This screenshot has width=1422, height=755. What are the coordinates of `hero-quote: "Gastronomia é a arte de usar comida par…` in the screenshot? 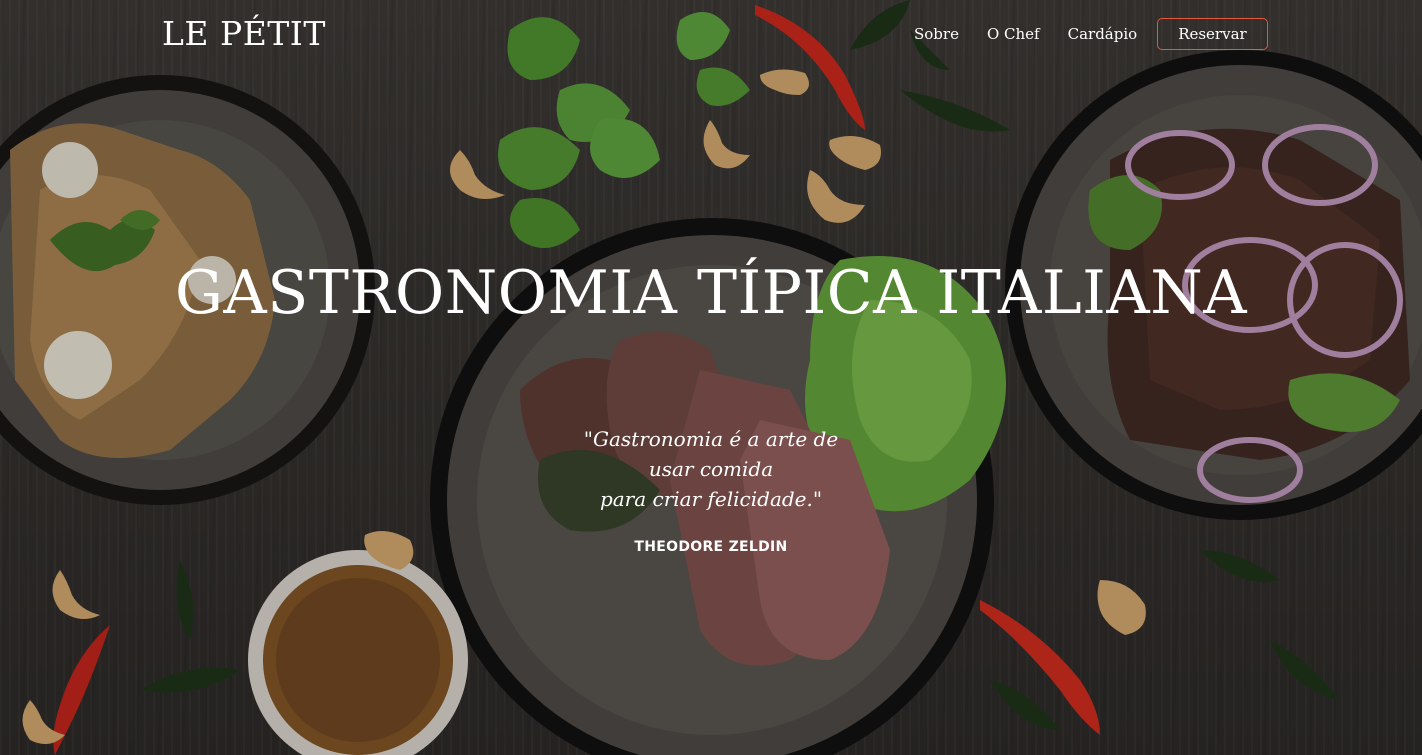 It's located at (711, 469).